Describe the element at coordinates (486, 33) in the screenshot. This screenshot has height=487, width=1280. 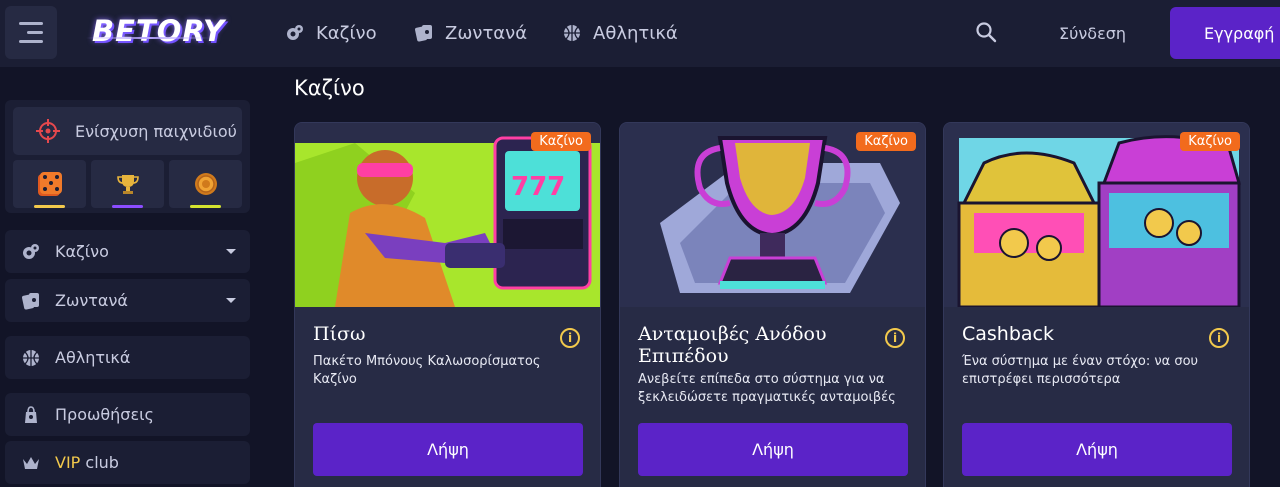
I see `nav-live-label: Ζωντανά` at that location.